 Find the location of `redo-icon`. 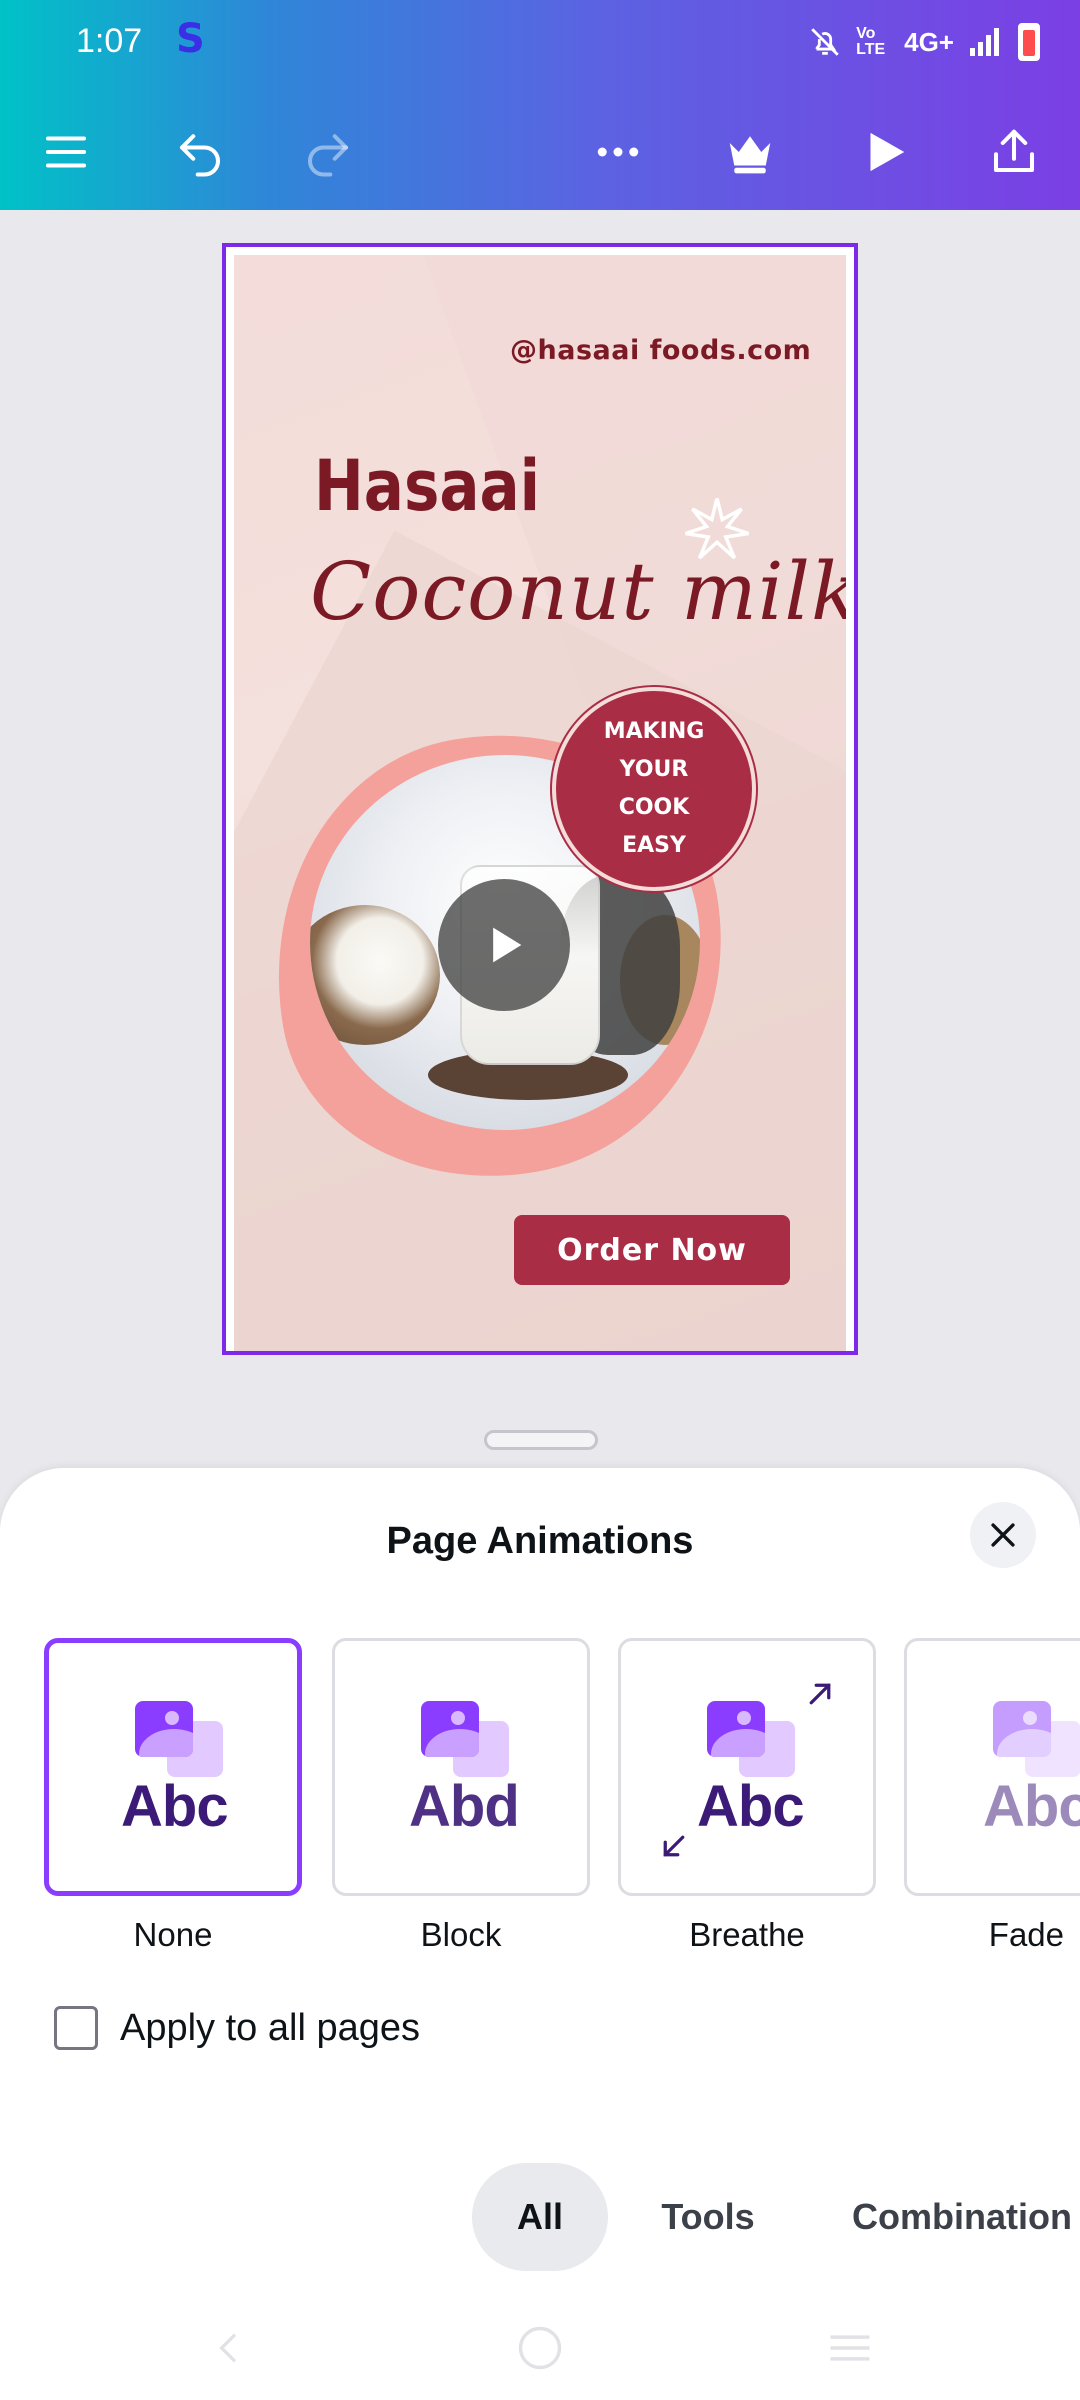

redo-icon is located at coordinates (328, 152).